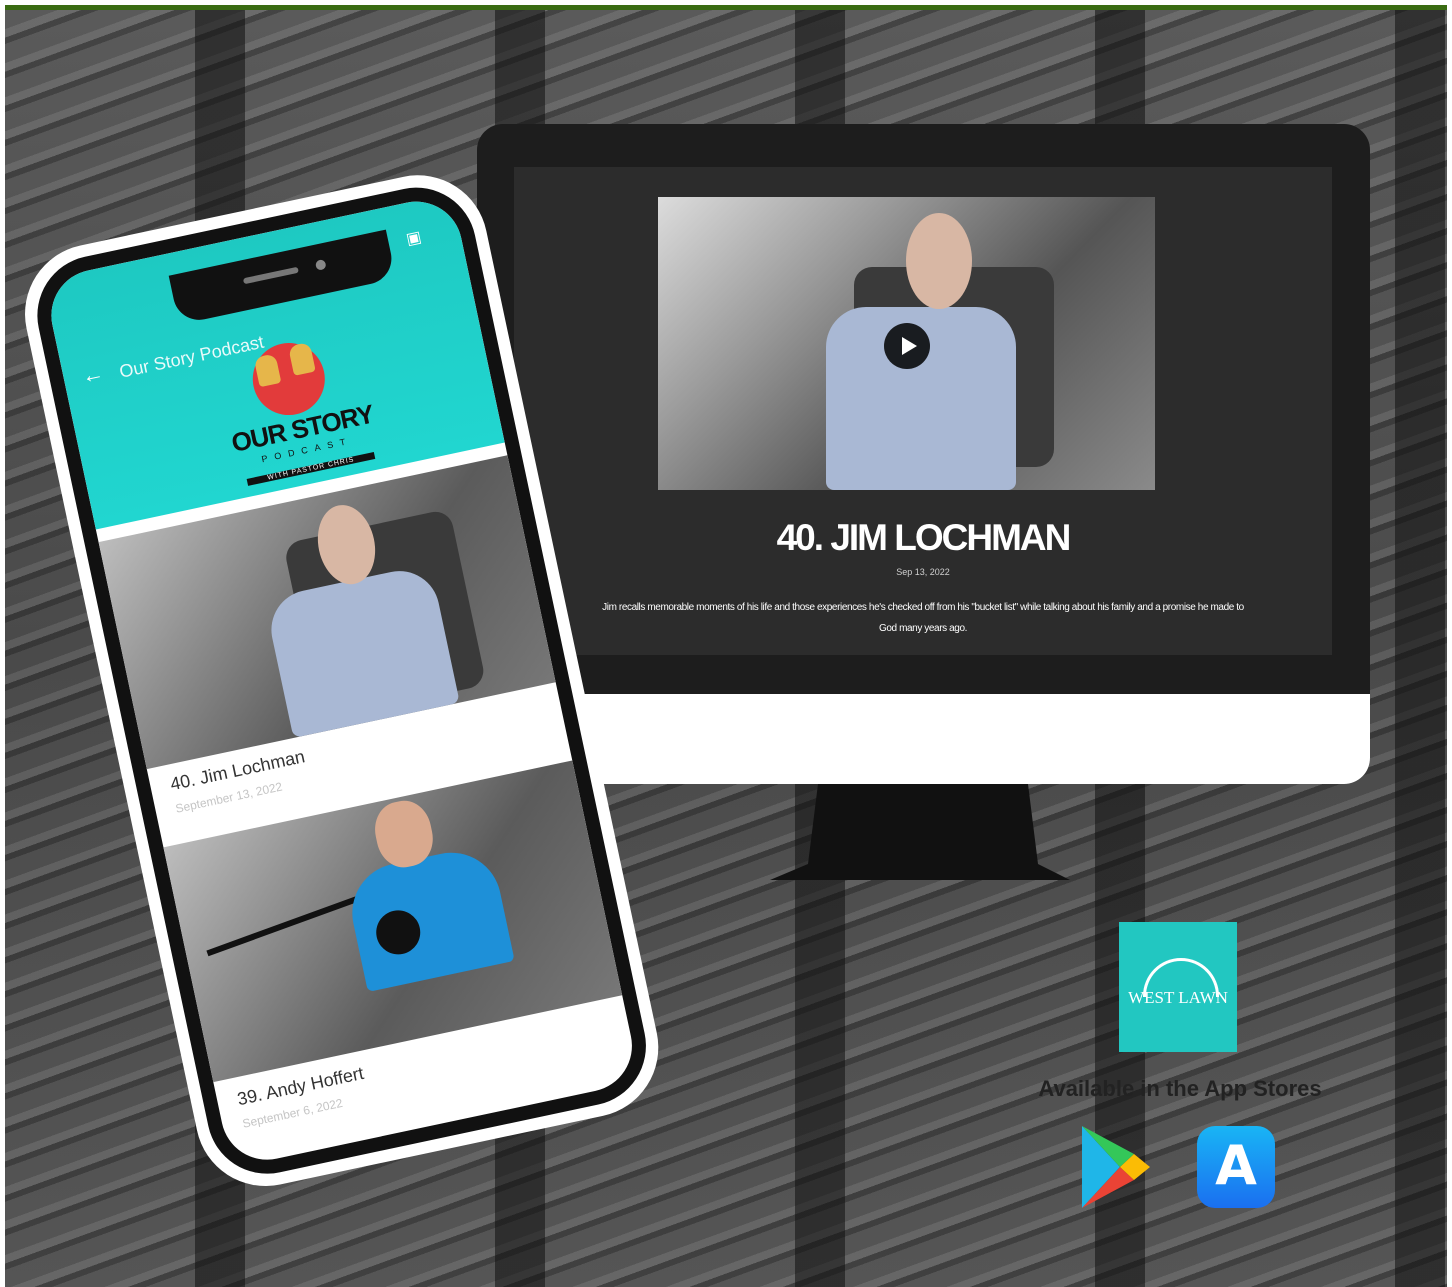  I want to click on google-play-icon, so click(1116, 1167).